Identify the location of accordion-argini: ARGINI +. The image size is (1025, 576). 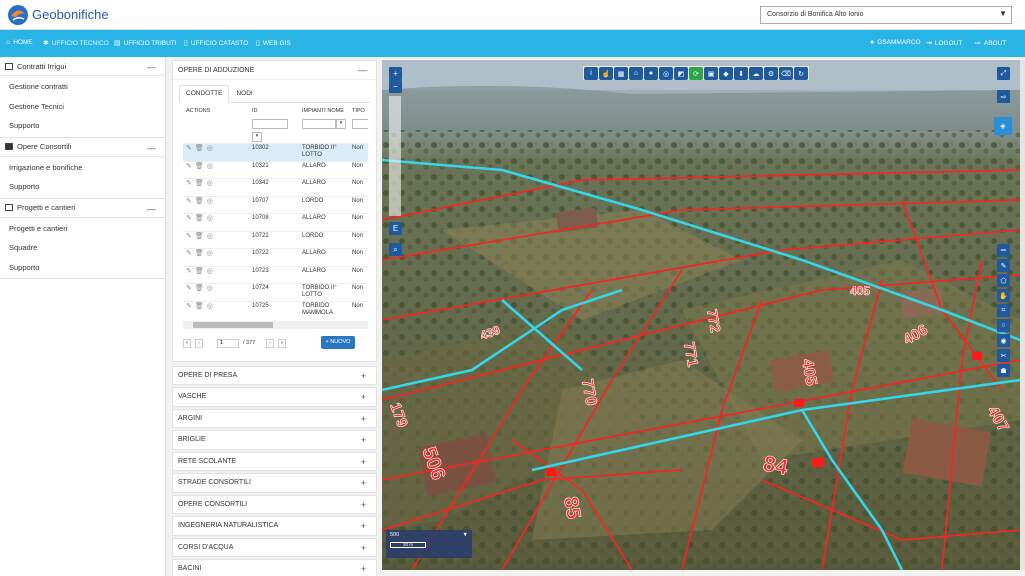
(274, 418).